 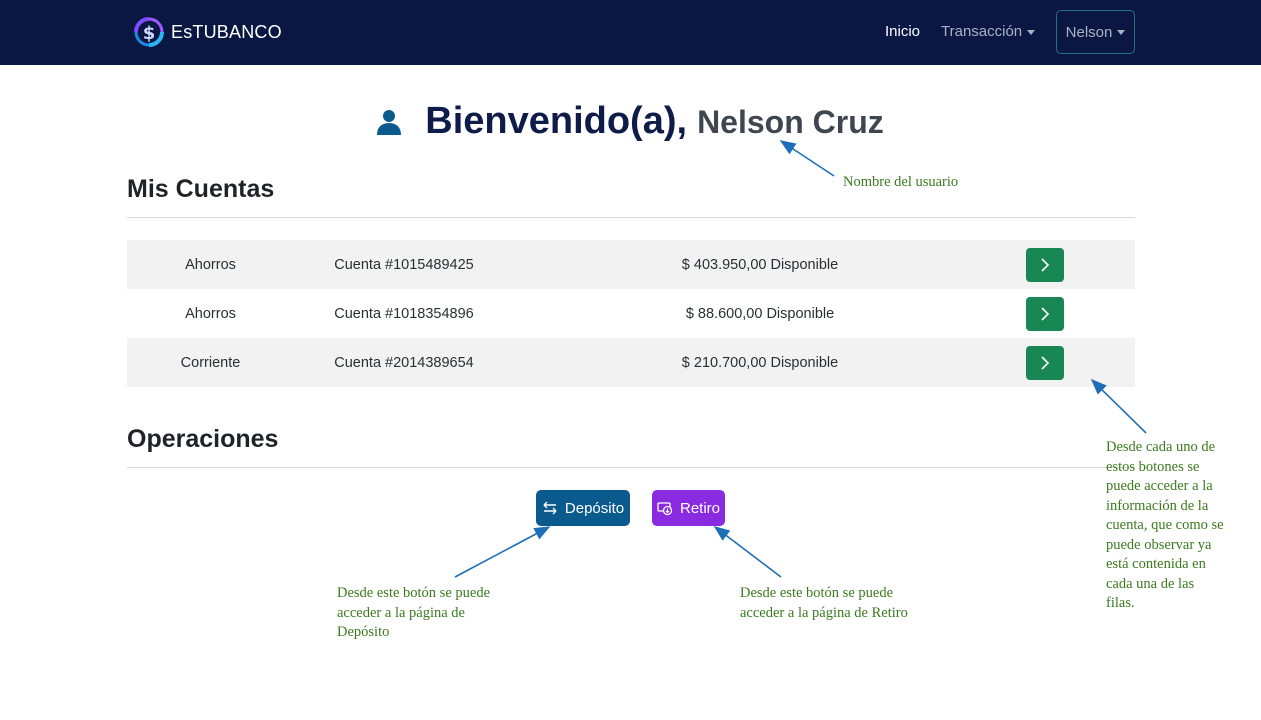 What do you see at coordinates (1089, 32) in the screenshot?
I see `user-menu-label: Nelson` at bounding box center [1089, 32].